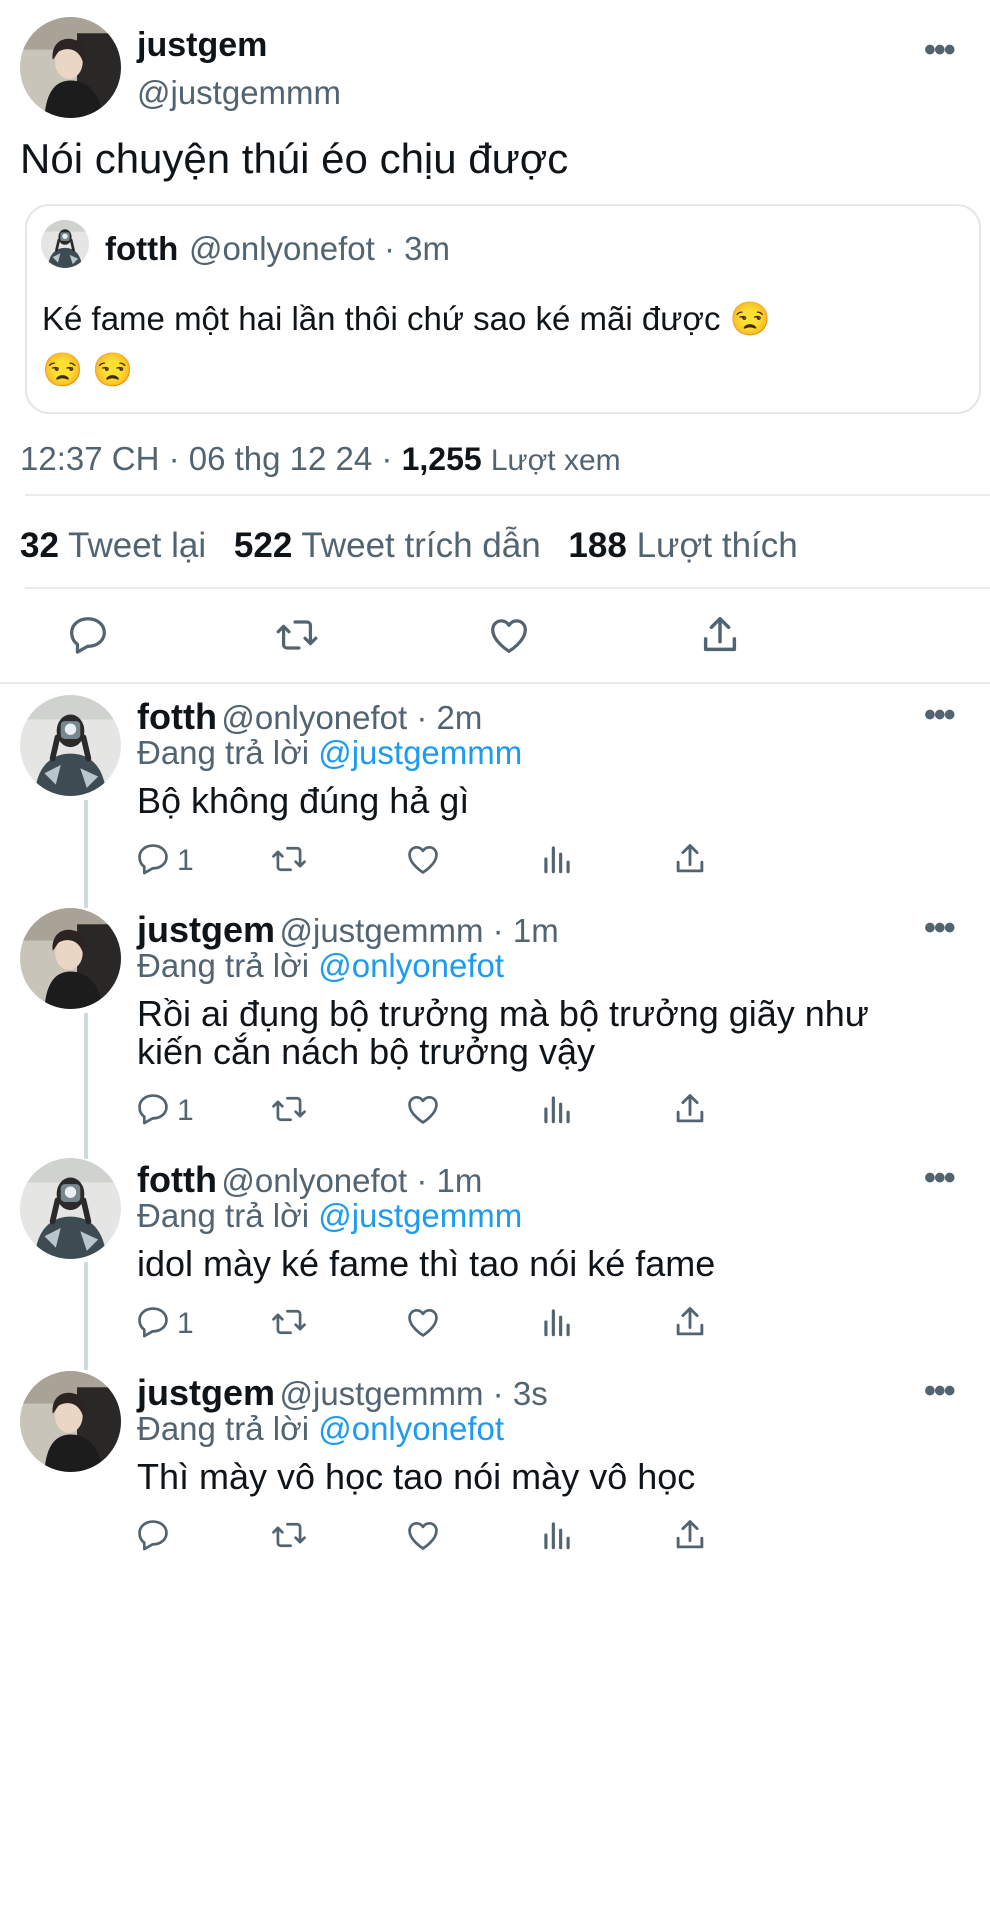 This screenshot has width=990, height=1920. I want to click on quote-avatar, so click(65, 244).